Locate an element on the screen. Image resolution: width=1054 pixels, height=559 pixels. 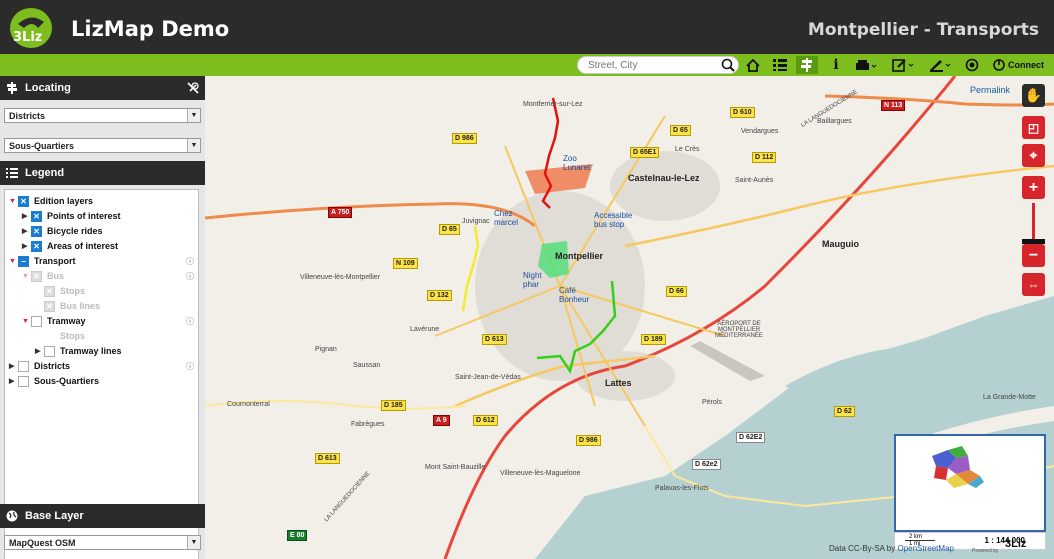
layer-bus-lines: ✕ Bus lines is located at coordinates (72, 306).